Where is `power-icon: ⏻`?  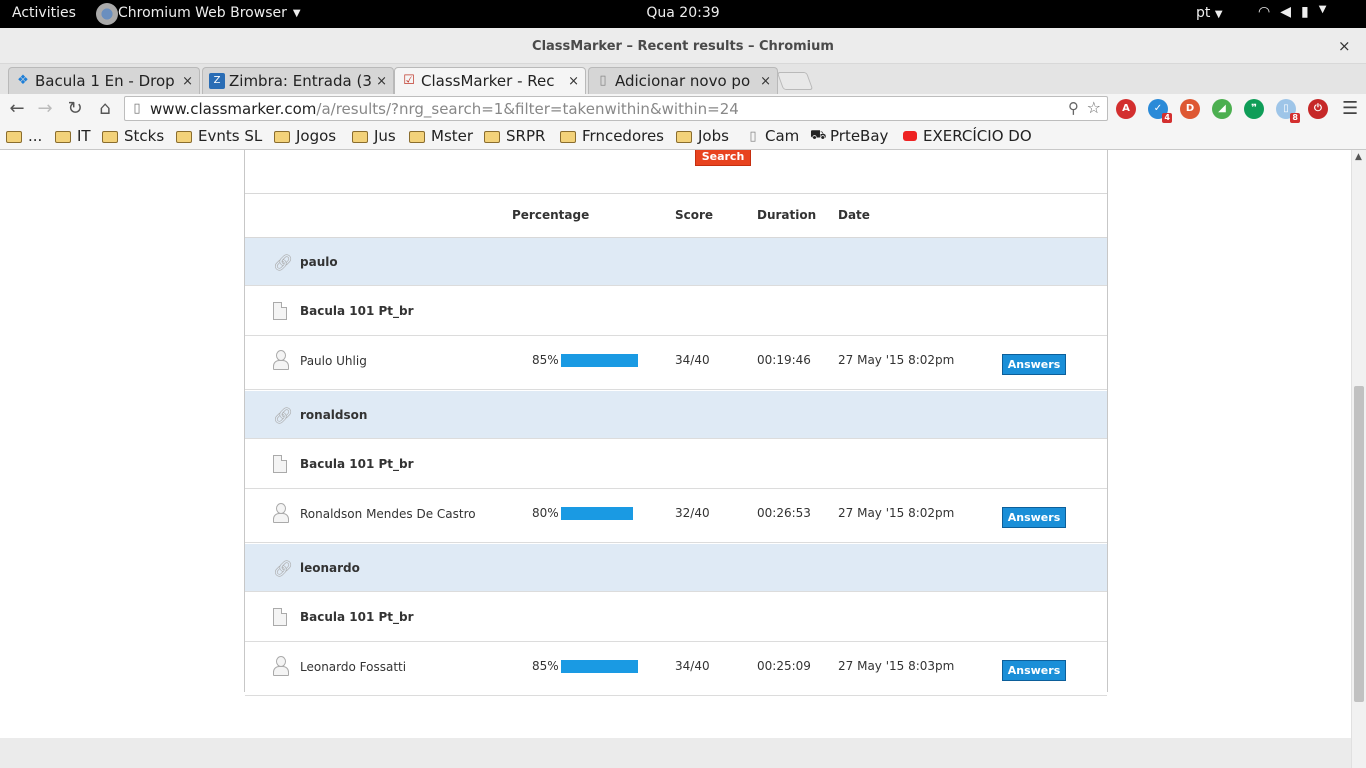
power-icon: ⏻ is located at coordinates (1318, 109).